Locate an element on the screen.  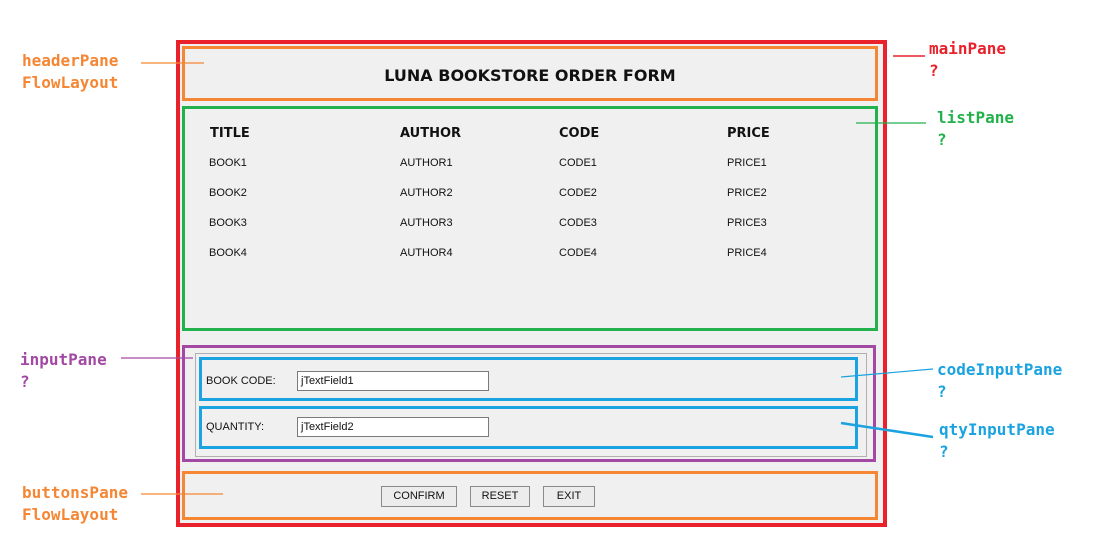
cell-price-4: PRICE4 is located at coordinates (747, 253).